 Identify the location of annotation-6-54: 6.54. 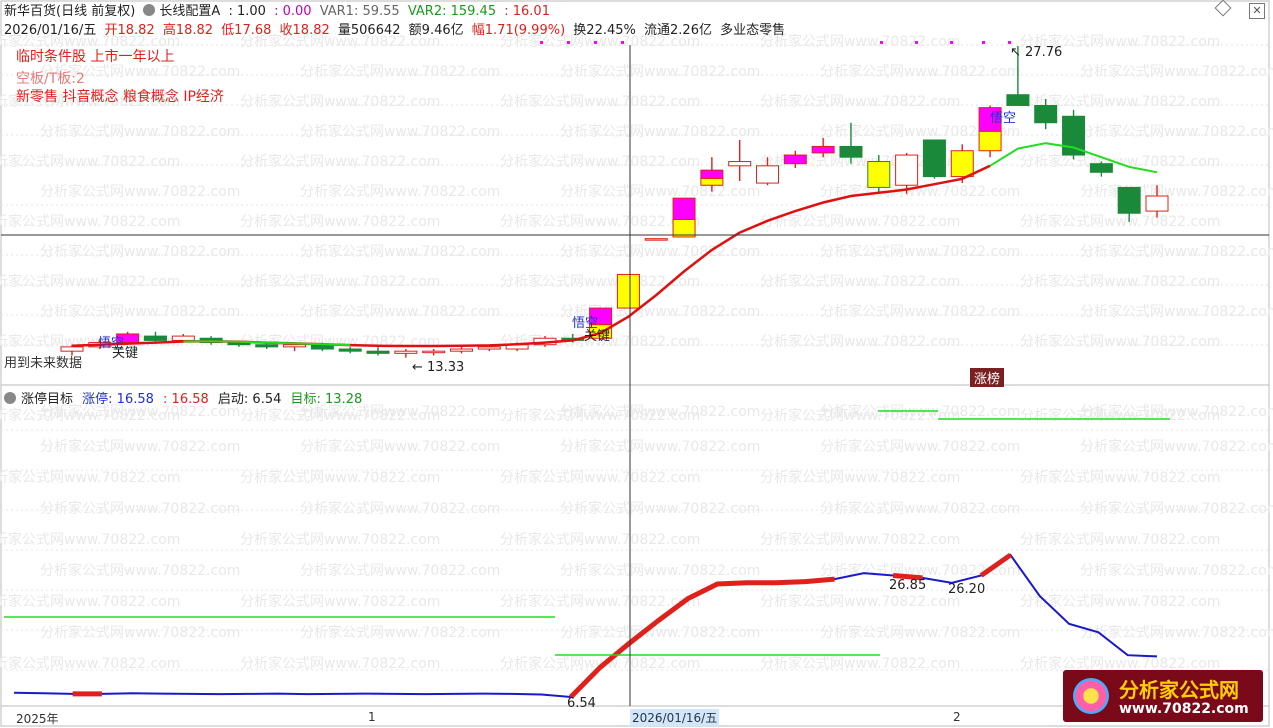
(581, 703).